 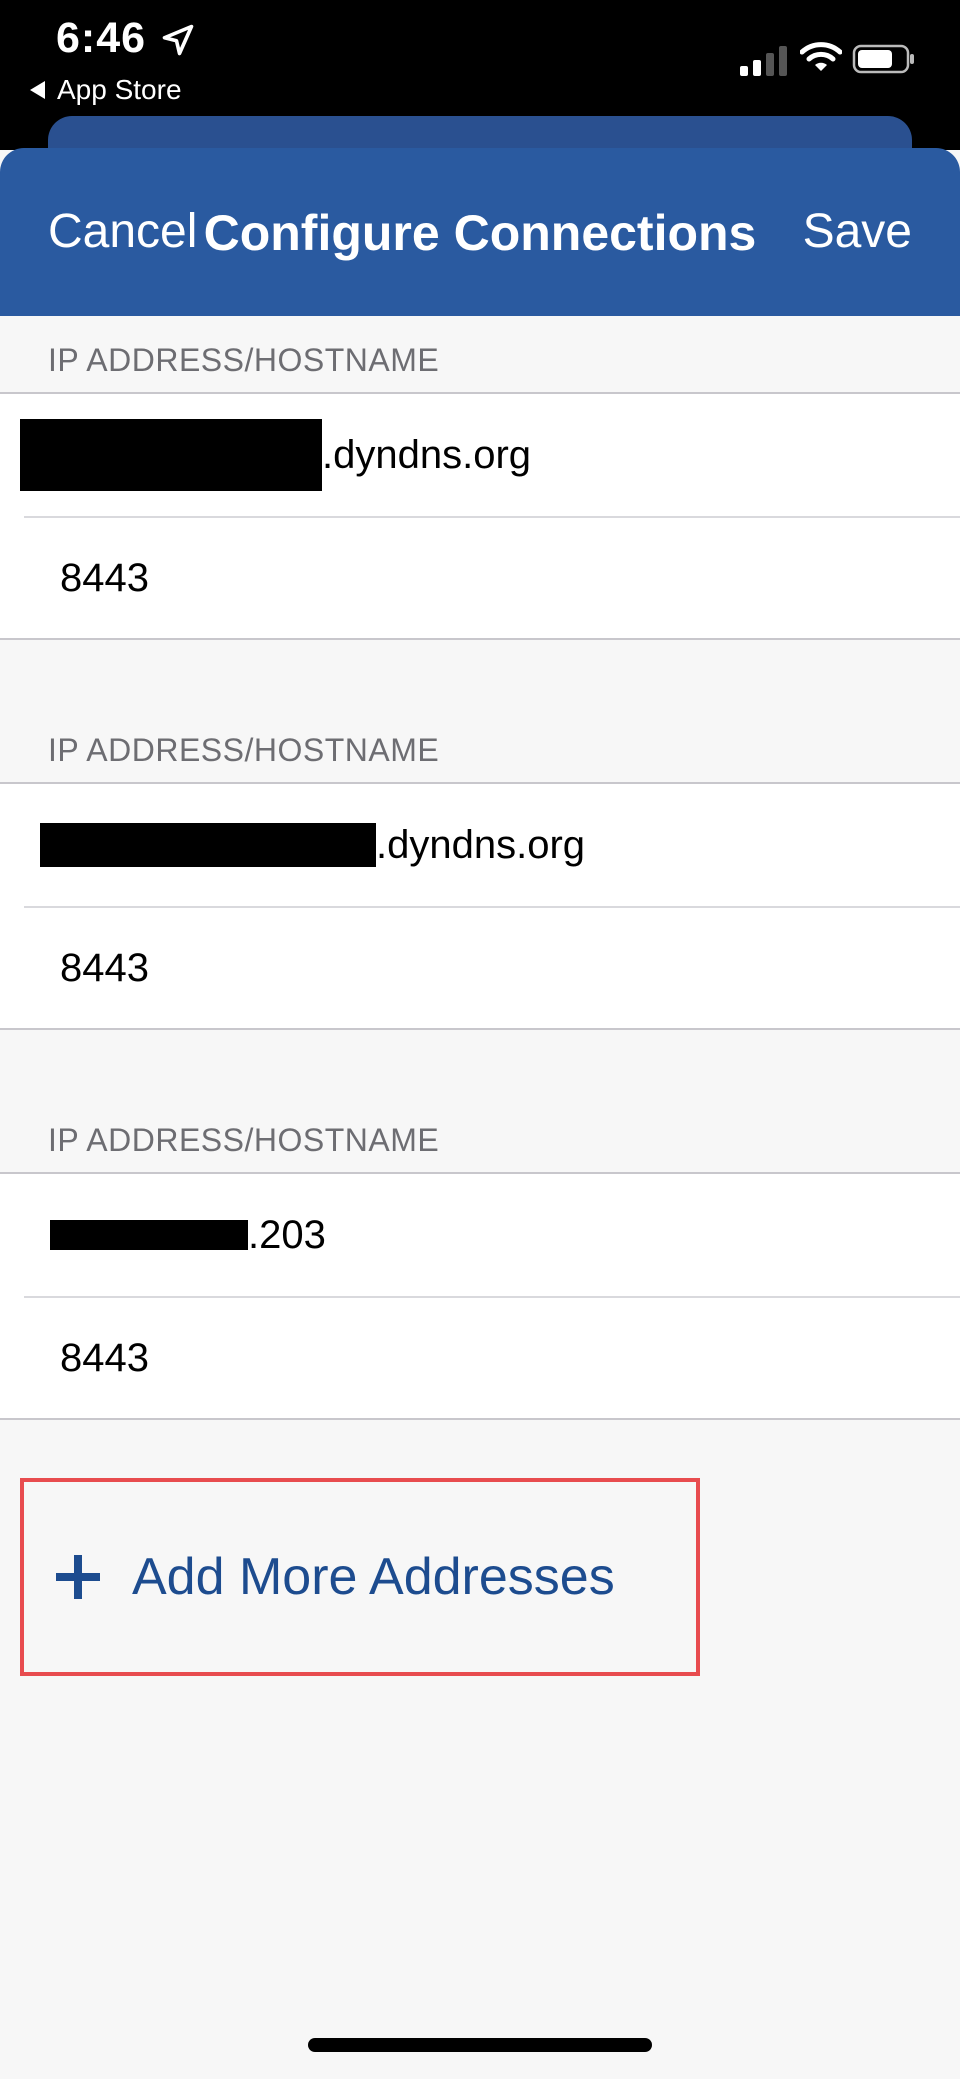 What do you see at coordinates (78, 1577) in the screenshot?
I see `plus-icon` at bounding box center [78, 1577].